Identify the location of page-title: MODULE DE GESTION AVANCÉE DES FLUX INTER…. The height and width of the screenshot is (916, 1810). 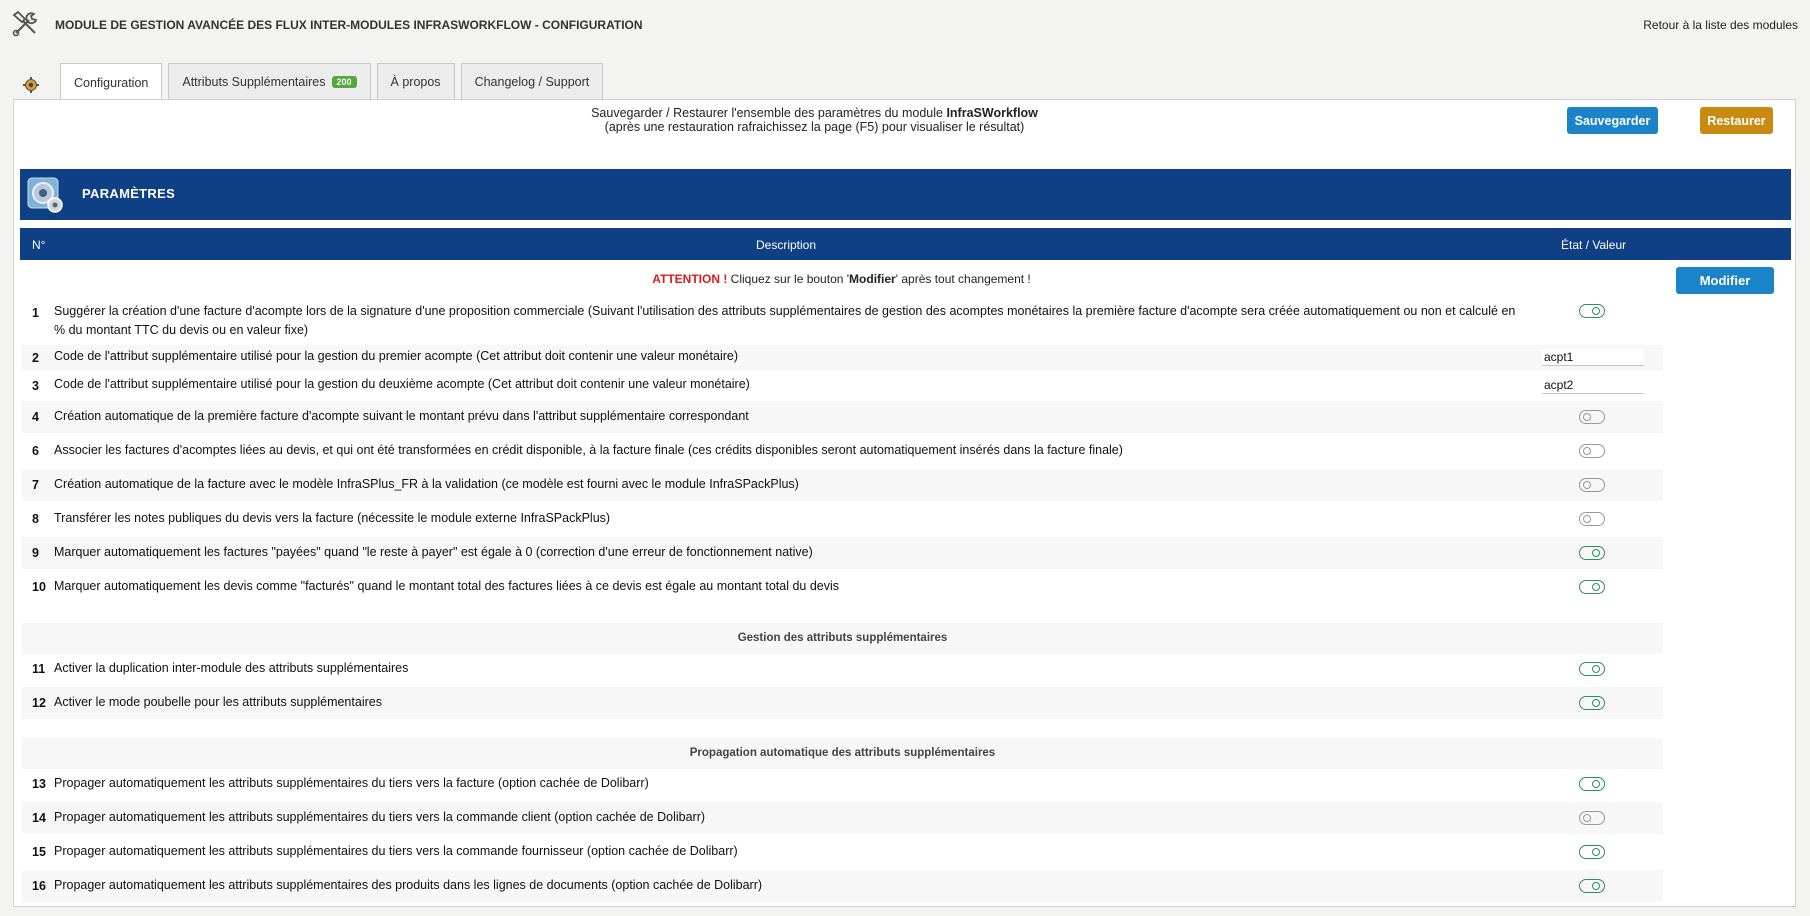
(349, 25).